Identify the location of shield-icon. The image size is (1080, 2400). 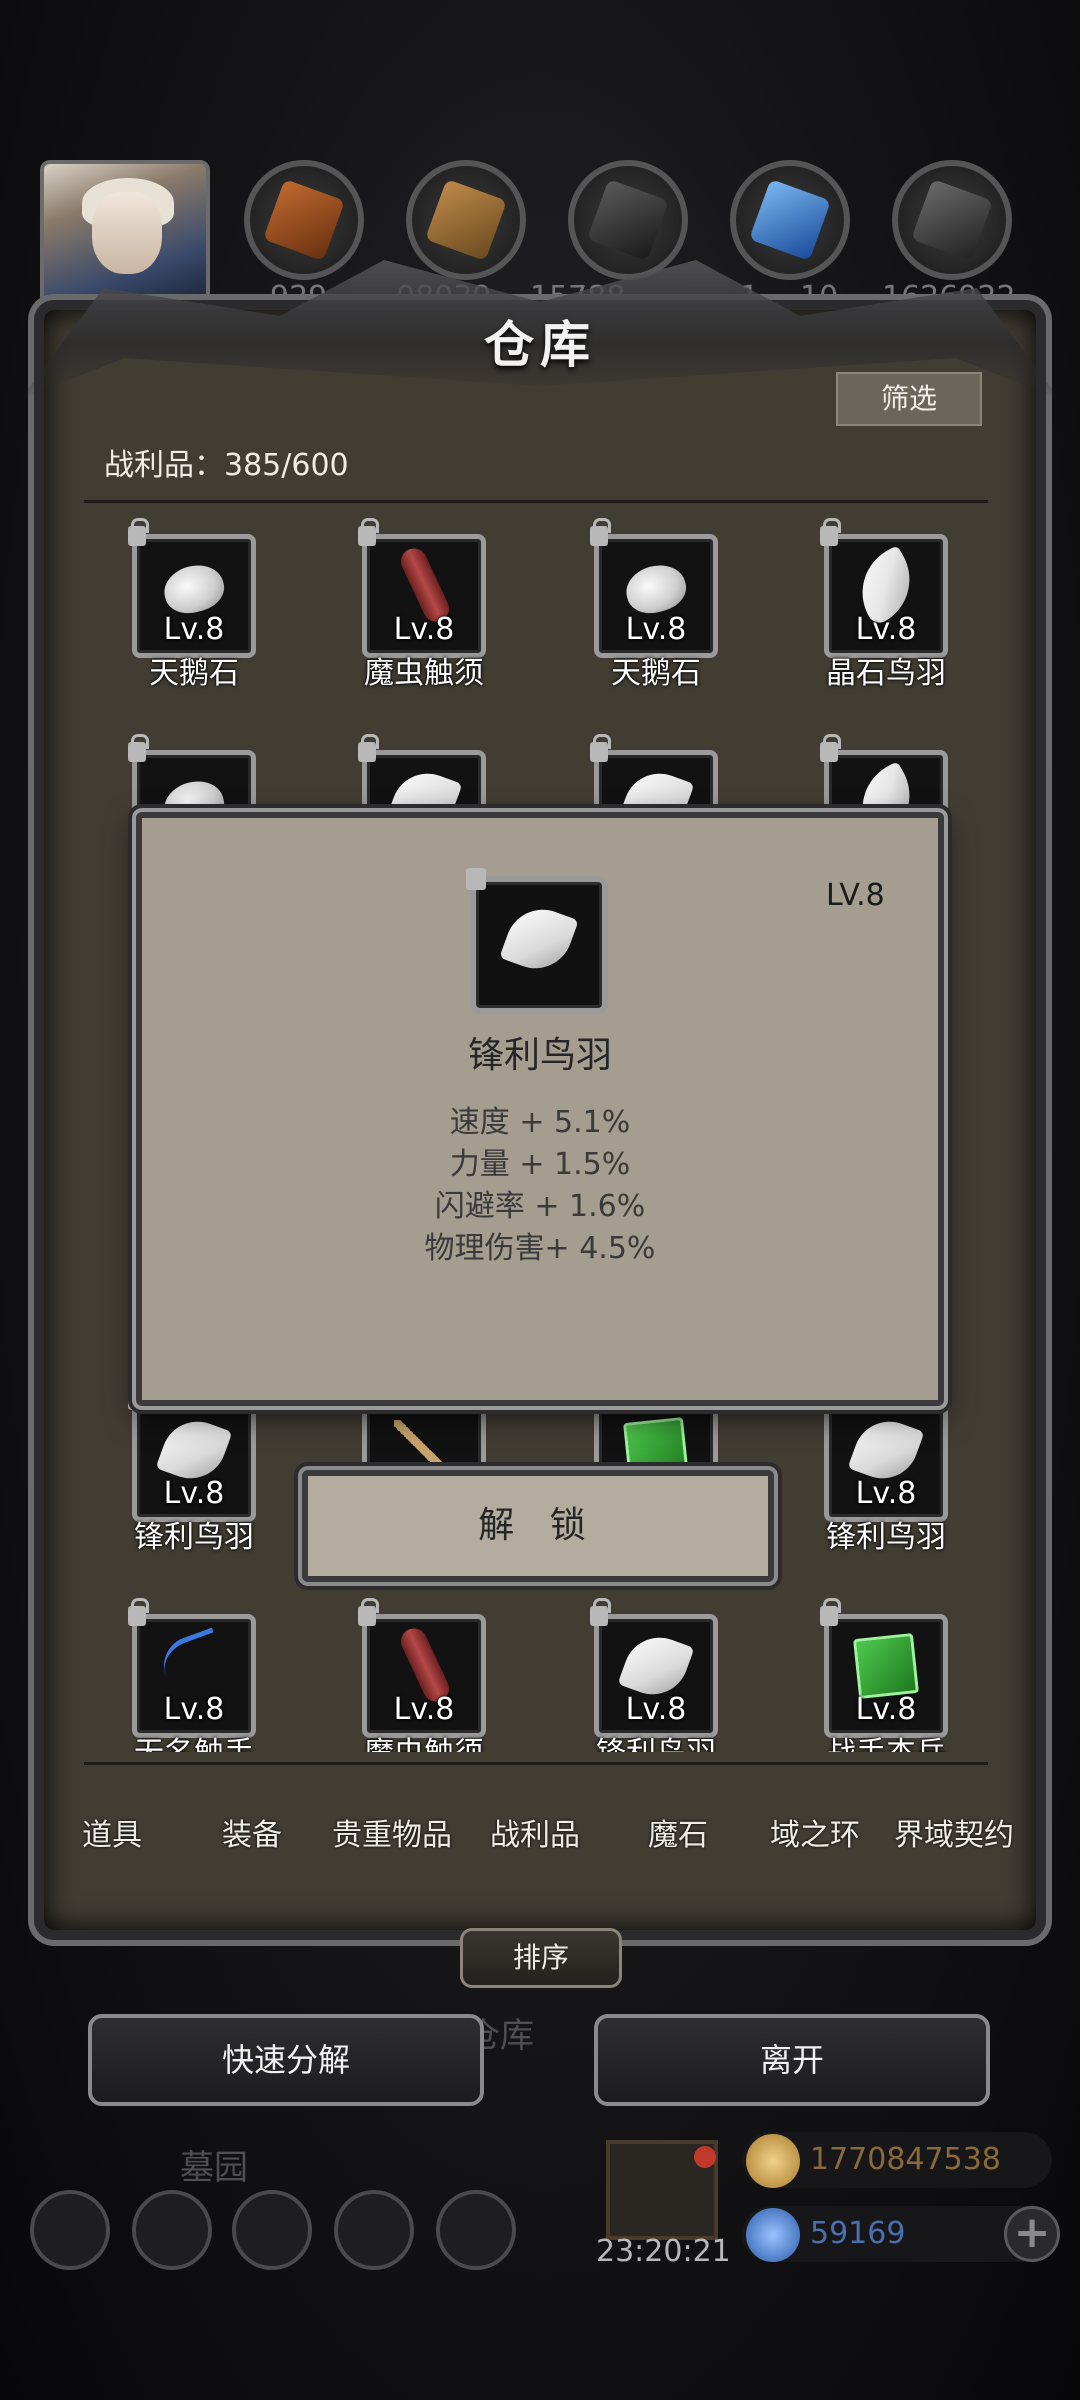
(476, 2230).